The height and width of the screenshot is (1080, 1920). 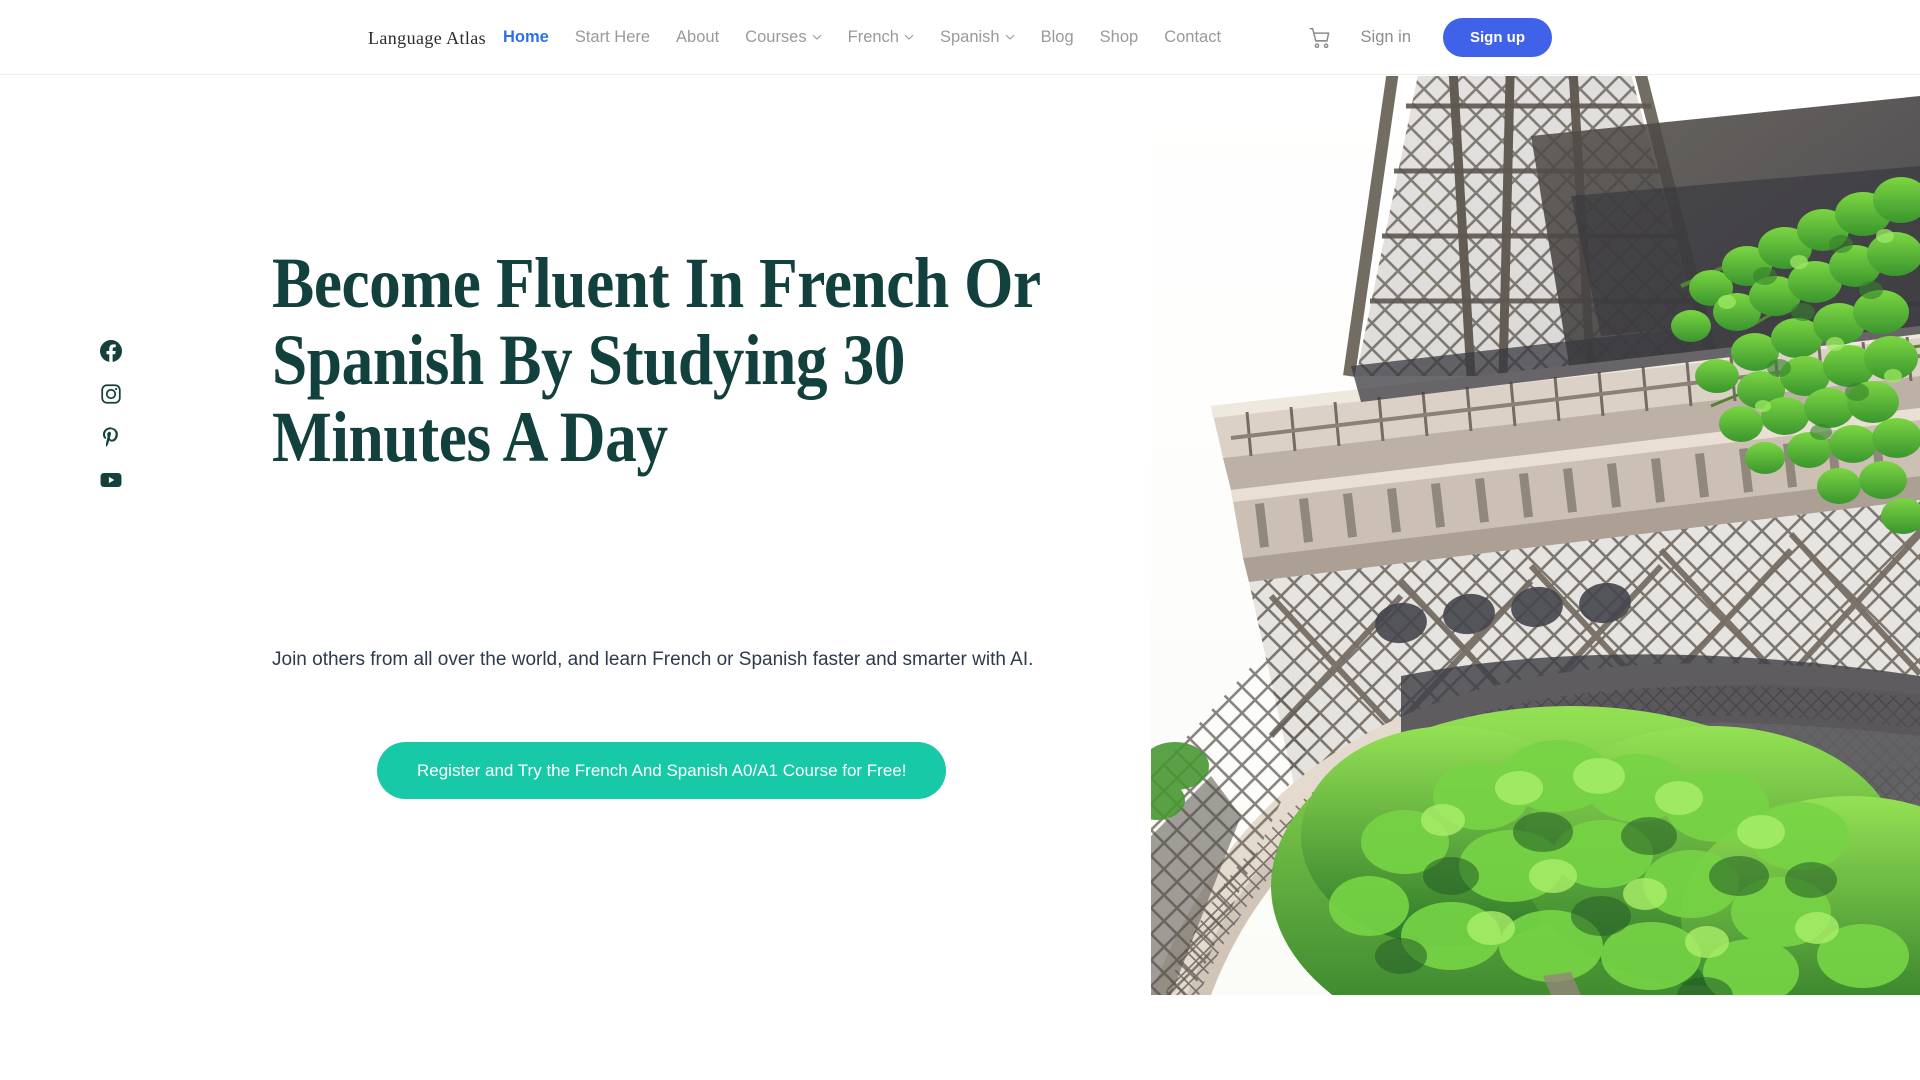 I want to click on nav-item-shop: Shop, so click(x=1119, y=37).